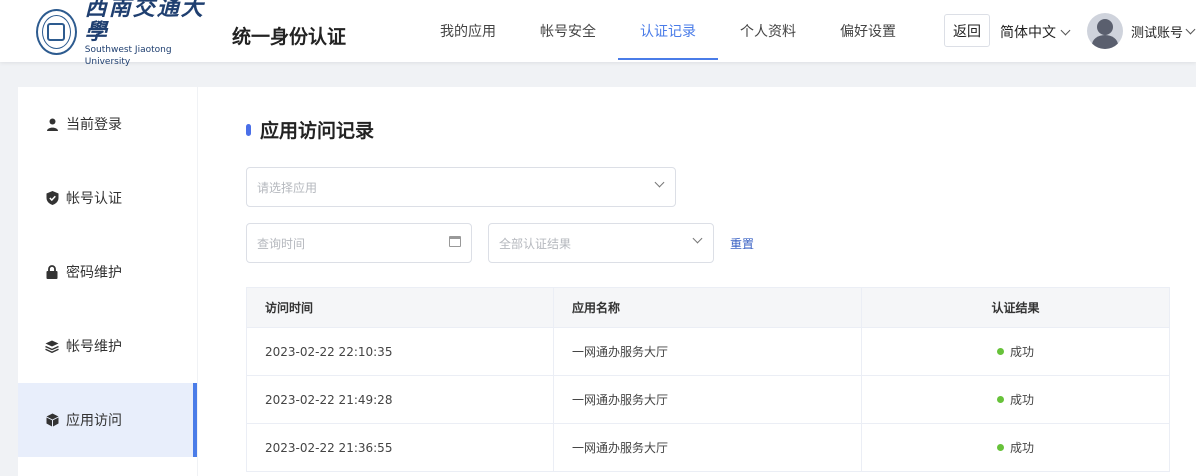 The height and width of the screenshot is (476, 1196). What do you see at coordinates (94, 199) in the screenshot?
I see `sidebar-item-label: 帐号认证` at bounding box center [94, 199].